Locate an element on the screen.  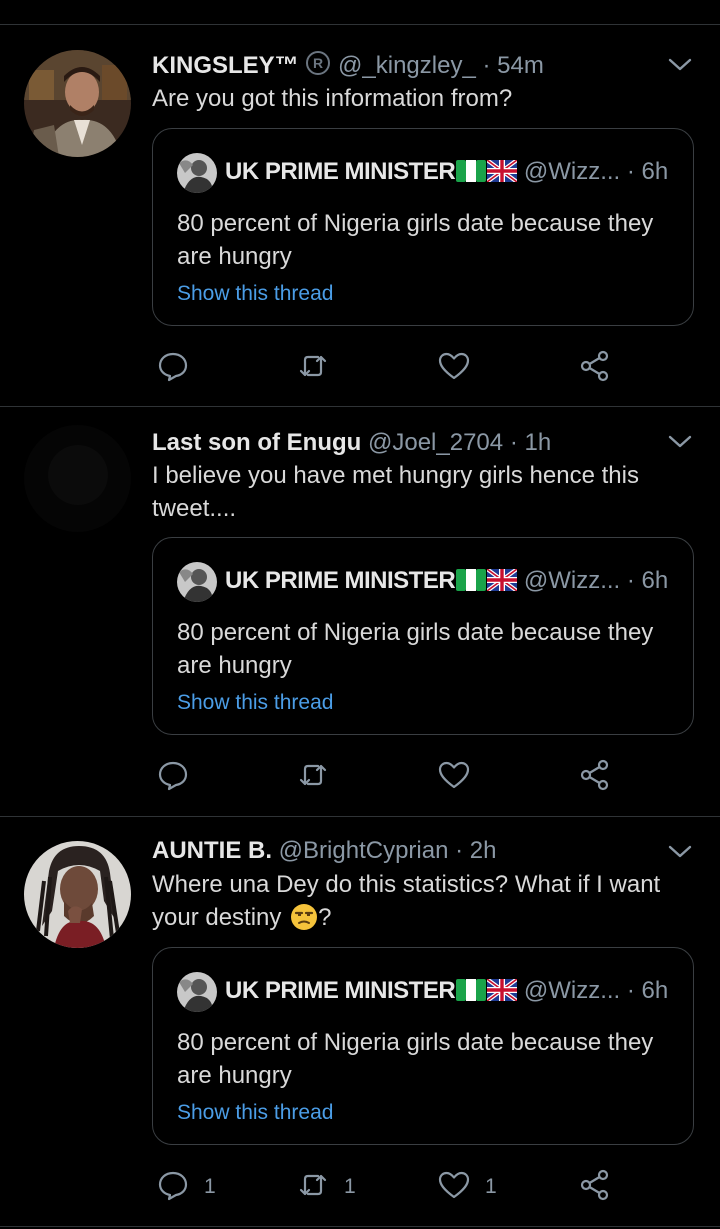
tweet-header: AUNTIE B. @BrightCyprian · 2h is located at coordinates (412, 851).